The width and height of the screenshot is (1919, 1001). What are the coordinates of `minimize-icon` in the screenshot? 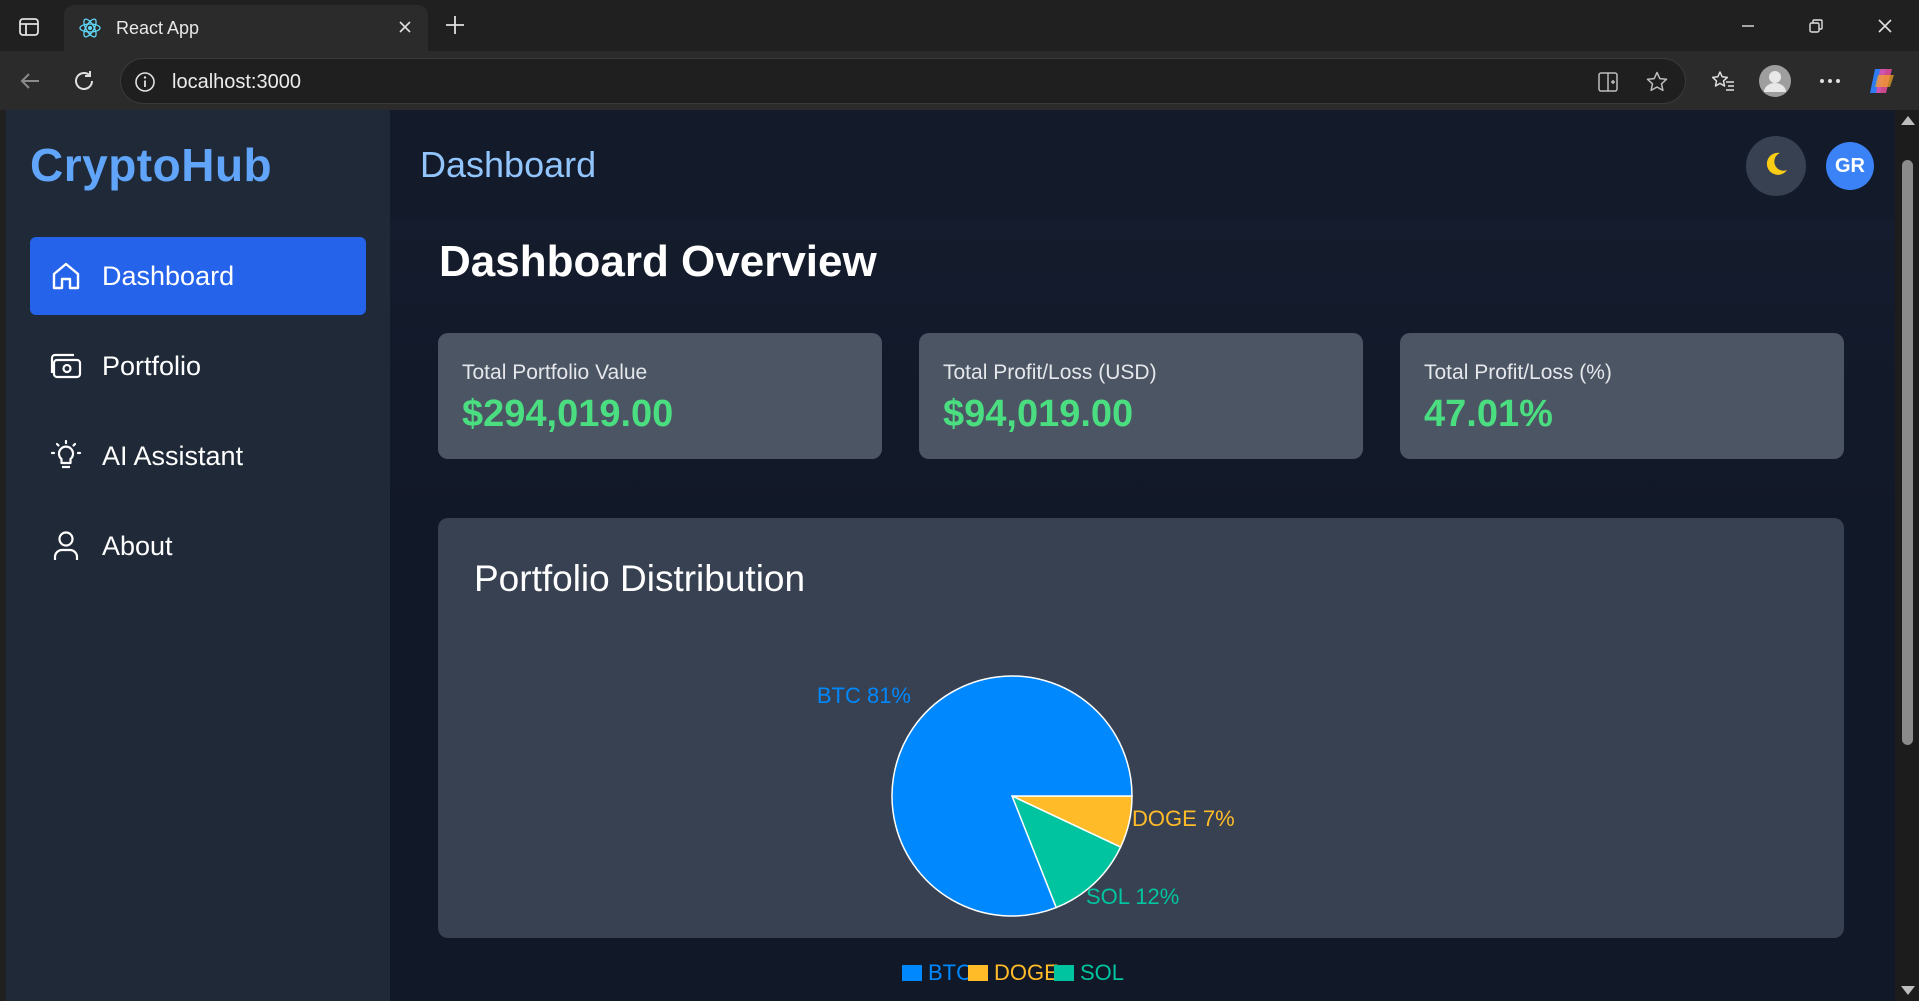 It's located at (1748, 25).